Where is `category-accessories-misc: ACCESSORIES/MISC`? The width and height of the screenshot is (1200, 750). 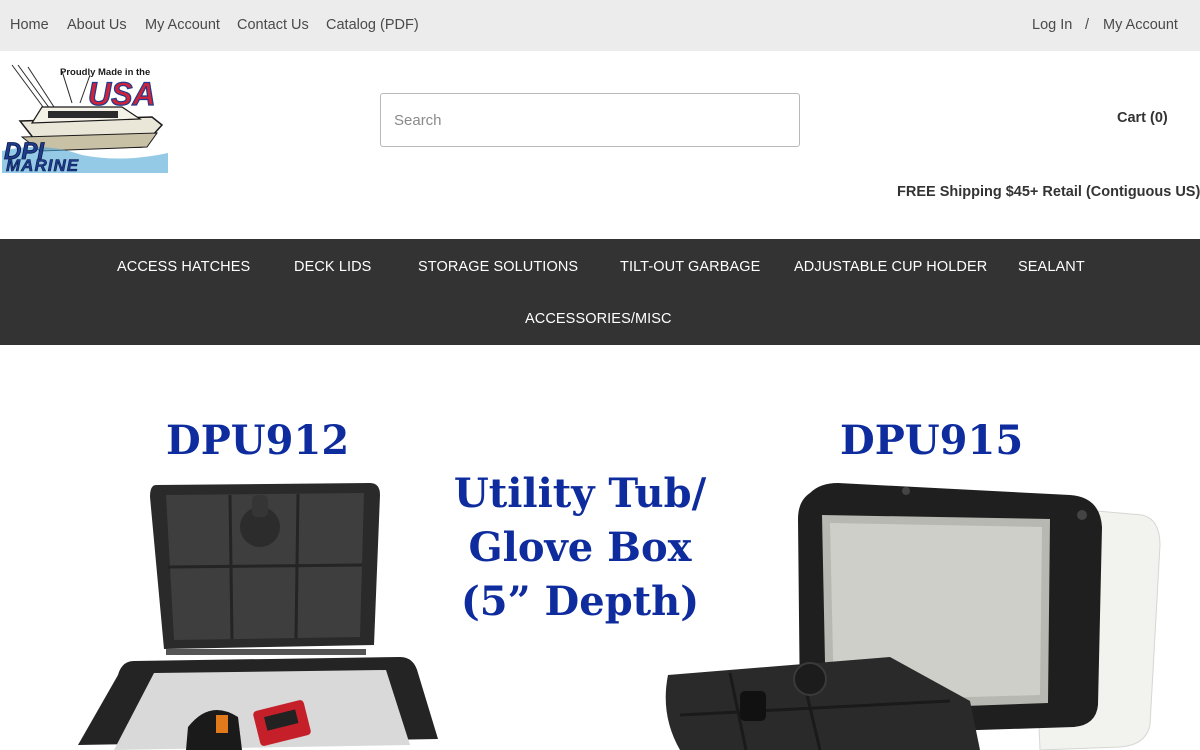
category-accessories-misc: ACCESSORIES/MISC is located at coordinates (598, 319).